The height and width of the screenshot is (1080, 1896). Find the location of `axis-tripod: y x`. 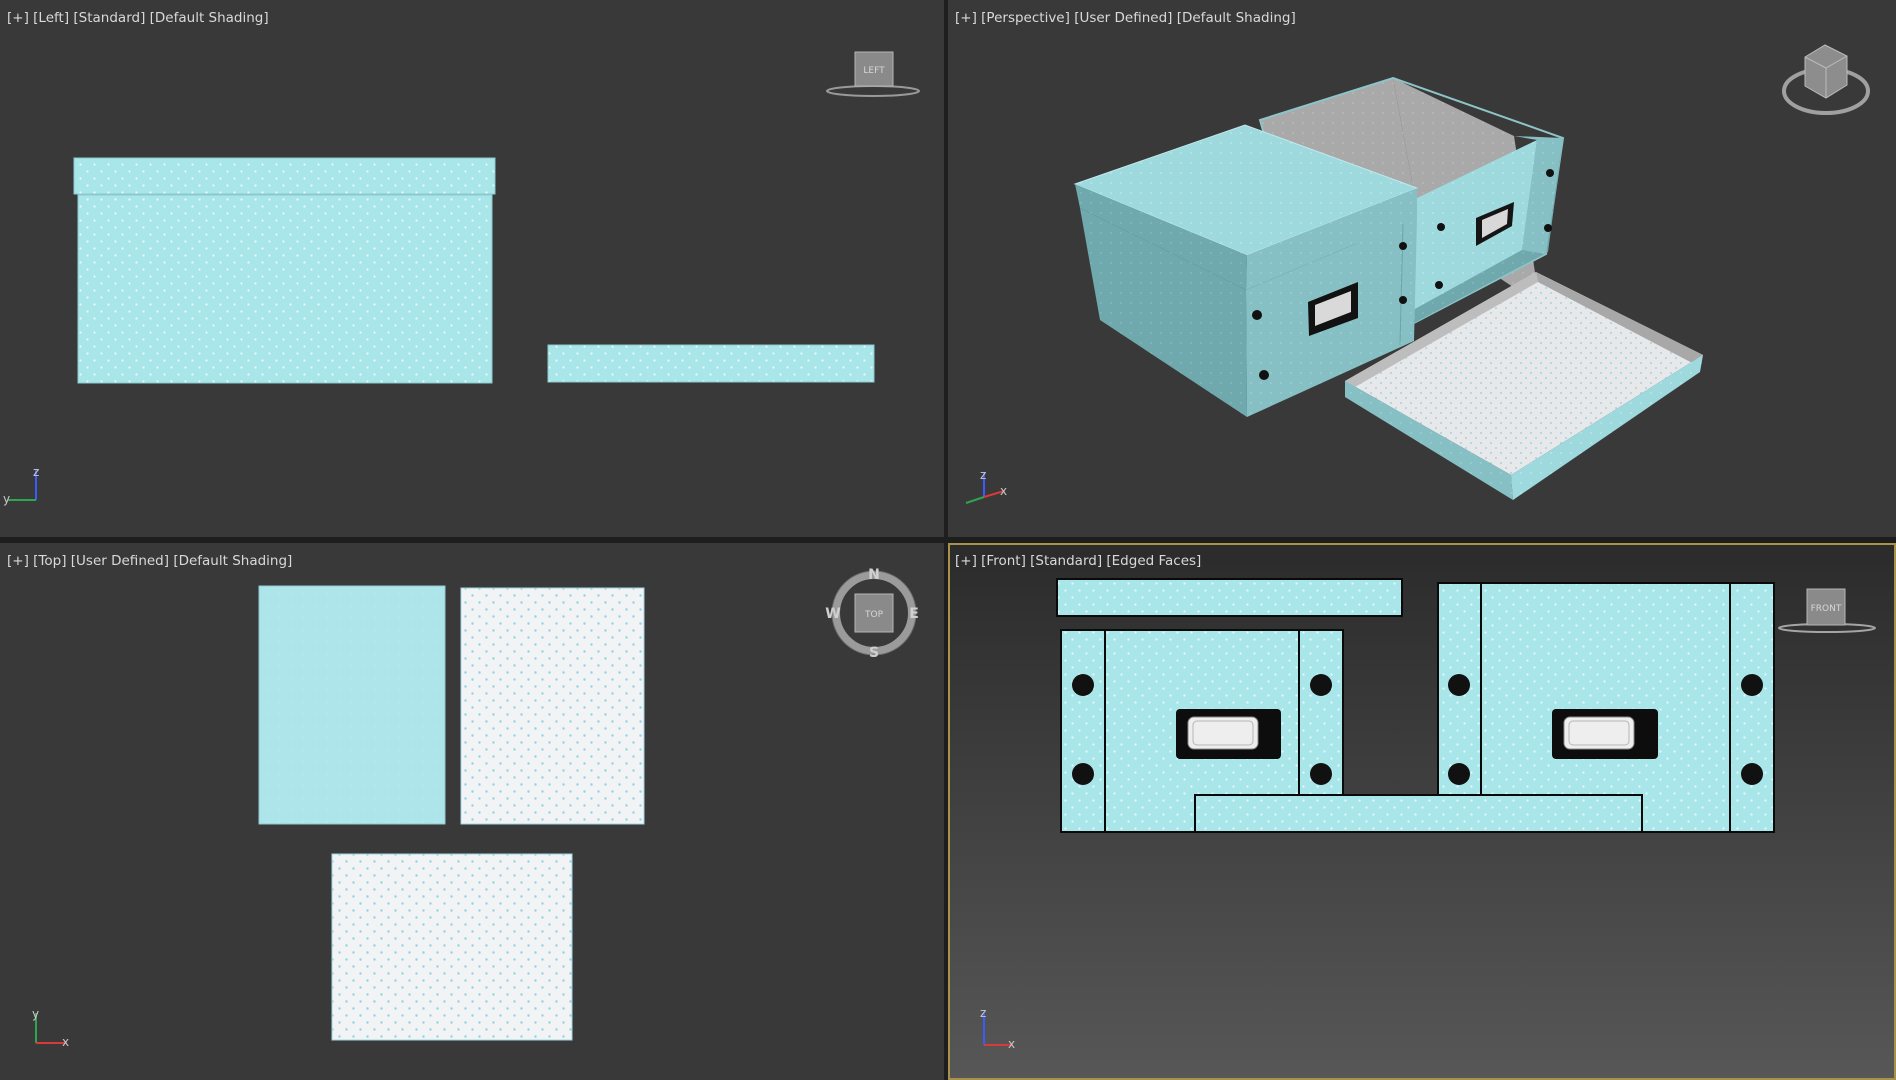

axis-tripod: y x is located at coordinates (50, 1028).